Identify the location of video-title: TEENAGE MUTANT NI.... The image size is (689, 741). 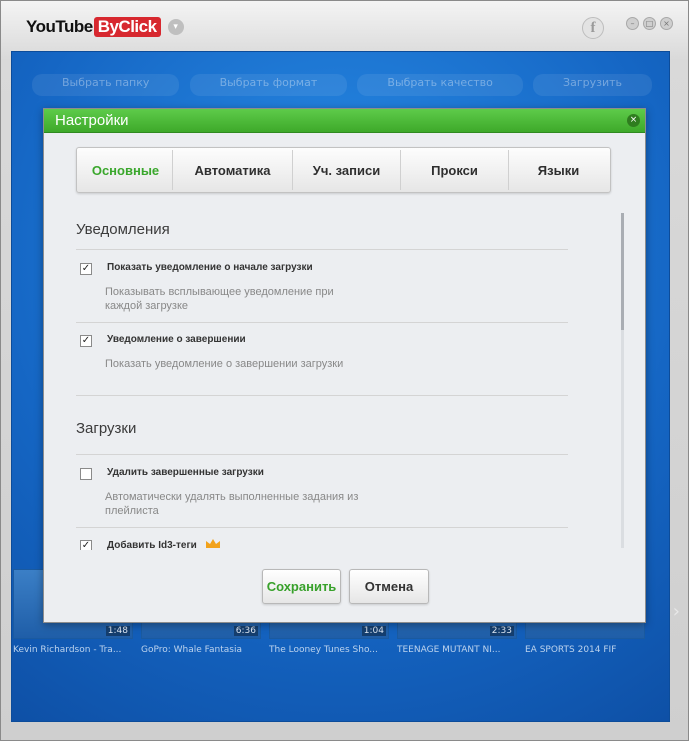
(449, 650).